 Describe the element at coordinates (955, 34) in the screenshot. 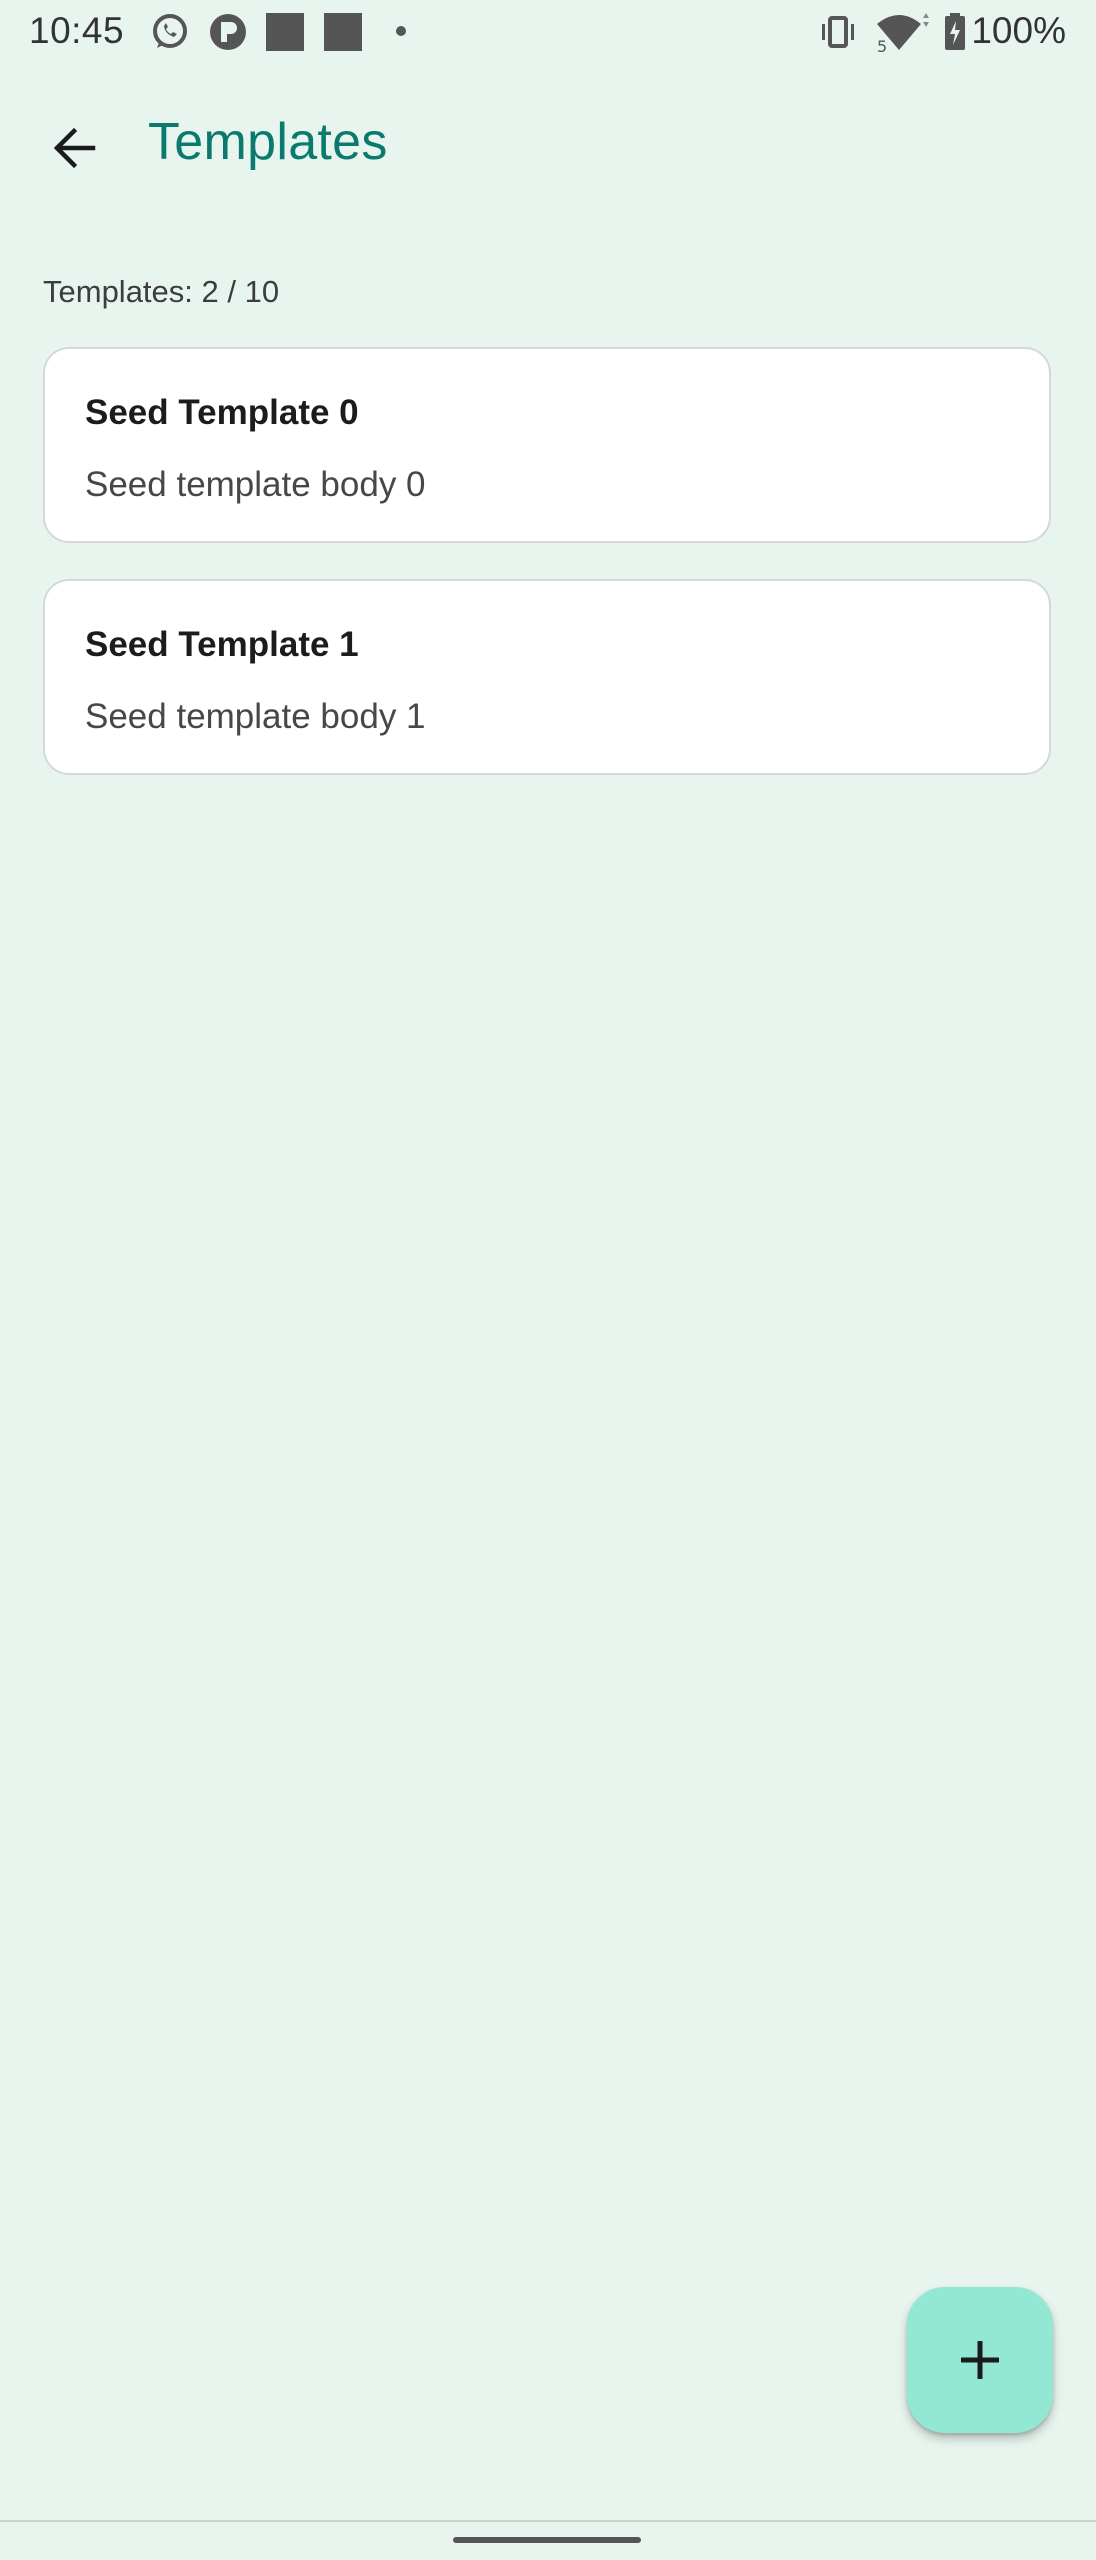

I see `battery-charging-icon` at that location.